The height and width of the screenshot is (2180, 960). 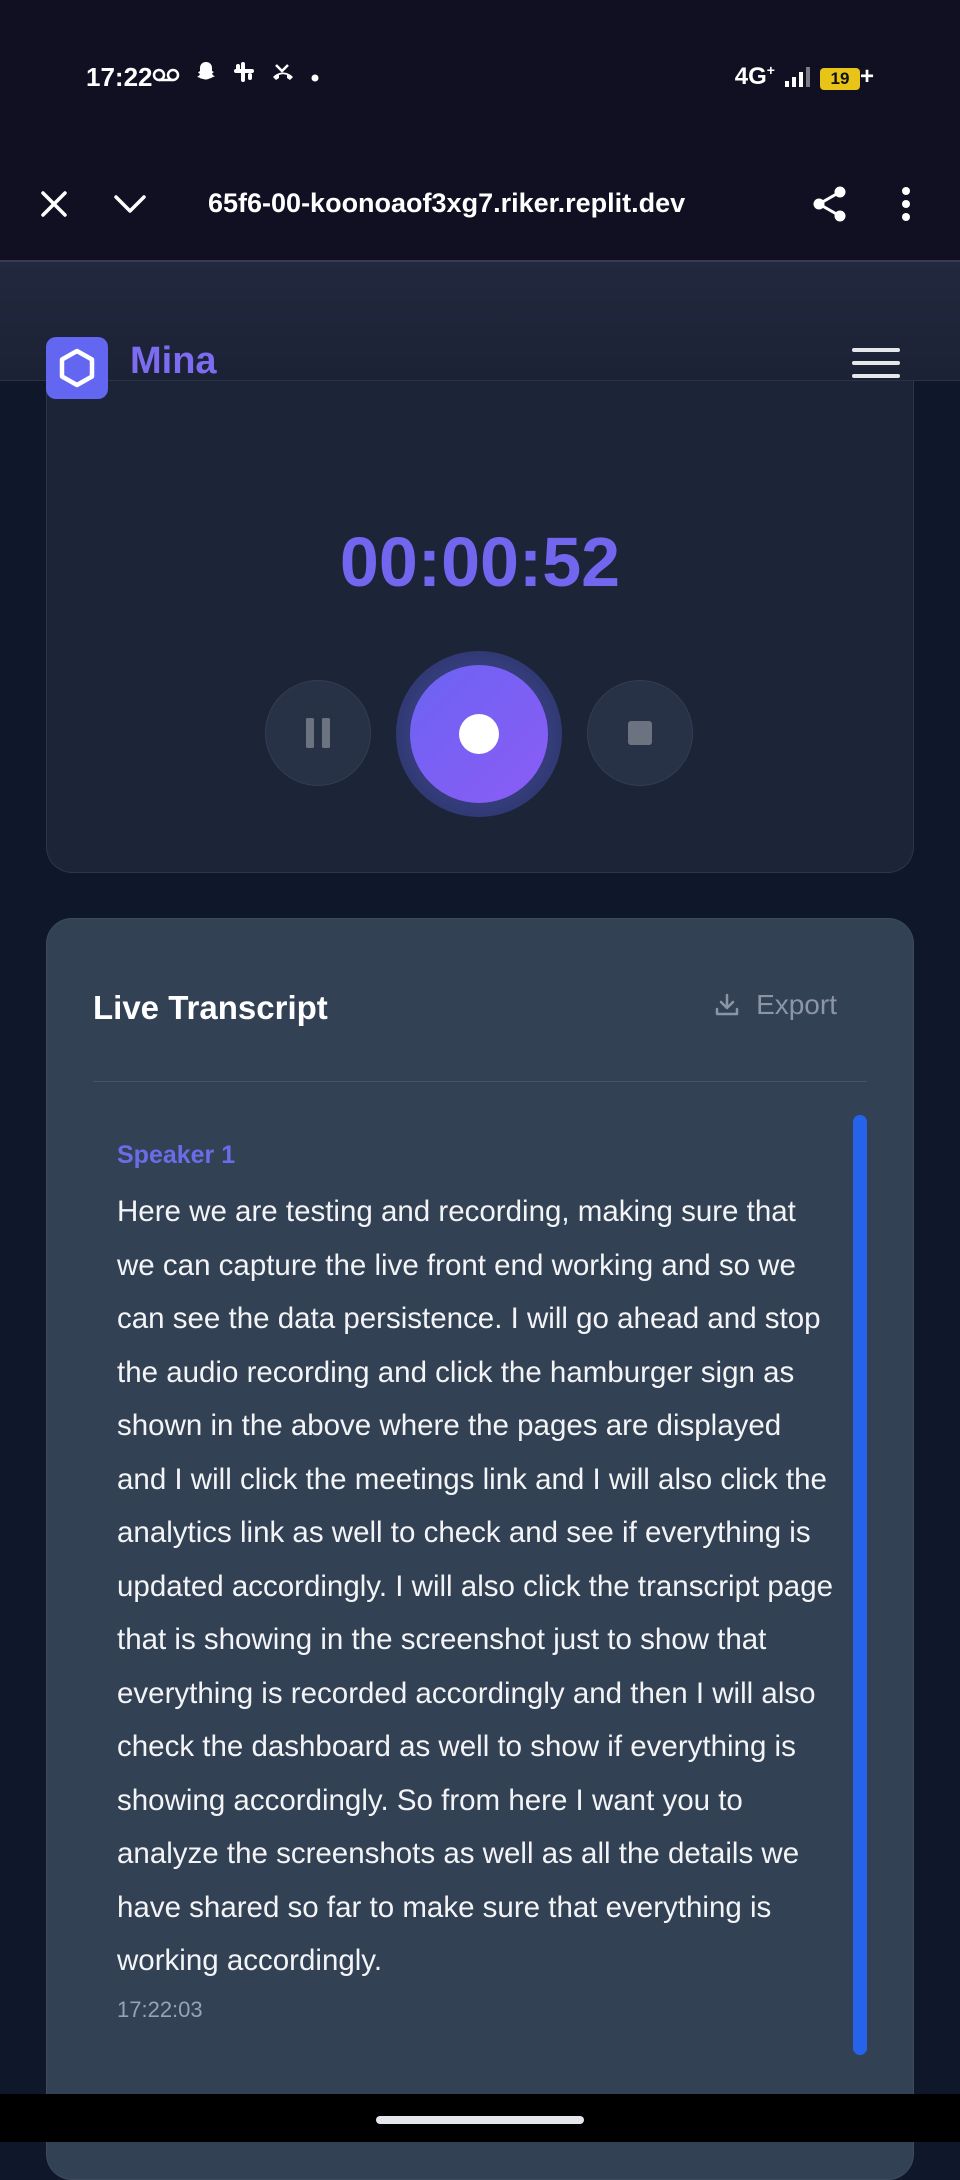 What do you see at coordinates (244, 75) in the screenshot?
I see `slack-icon` at bounding box center [244, 75].